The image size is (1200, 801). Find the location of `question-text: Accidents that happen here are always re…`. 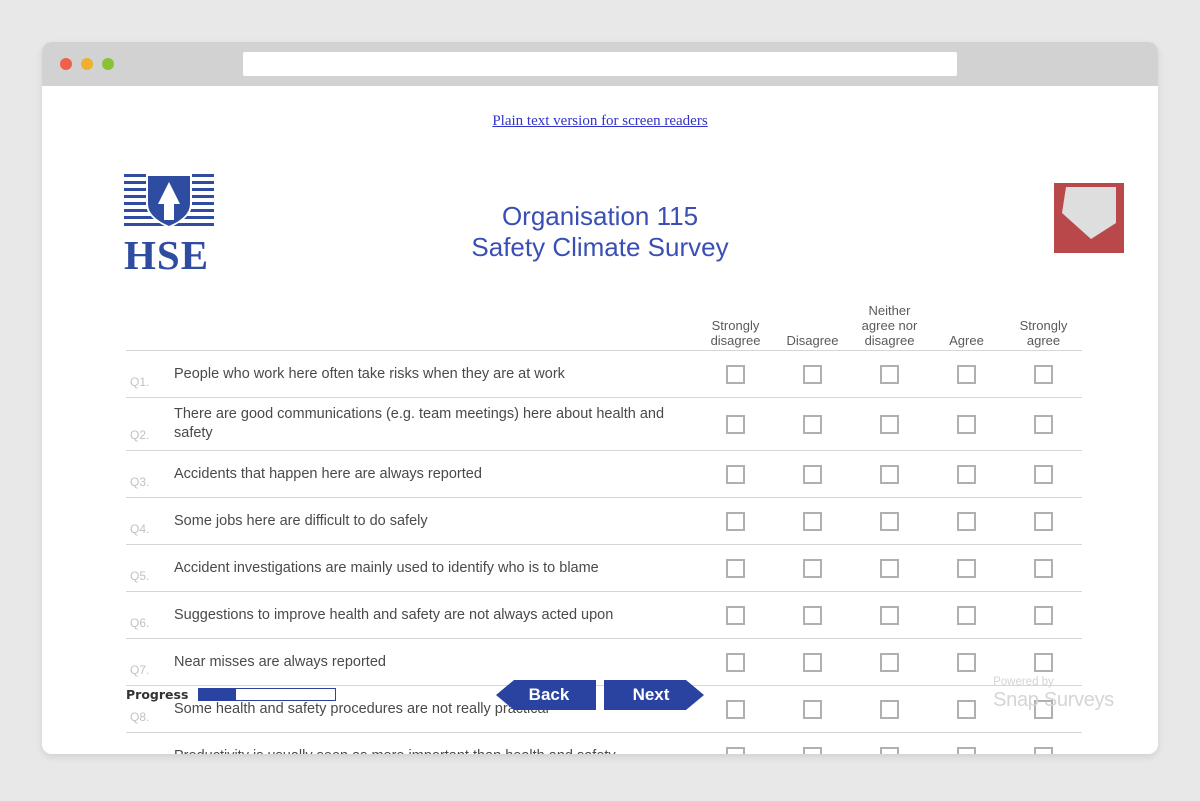

question-text: Accidents that happen here are always re… is located at coordinates (328, 473).